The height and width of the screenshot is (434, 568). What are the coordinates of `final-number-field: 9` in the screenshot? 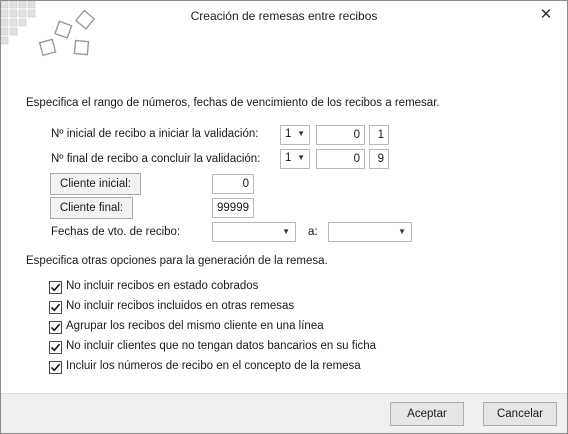 It's located at (379, 159).